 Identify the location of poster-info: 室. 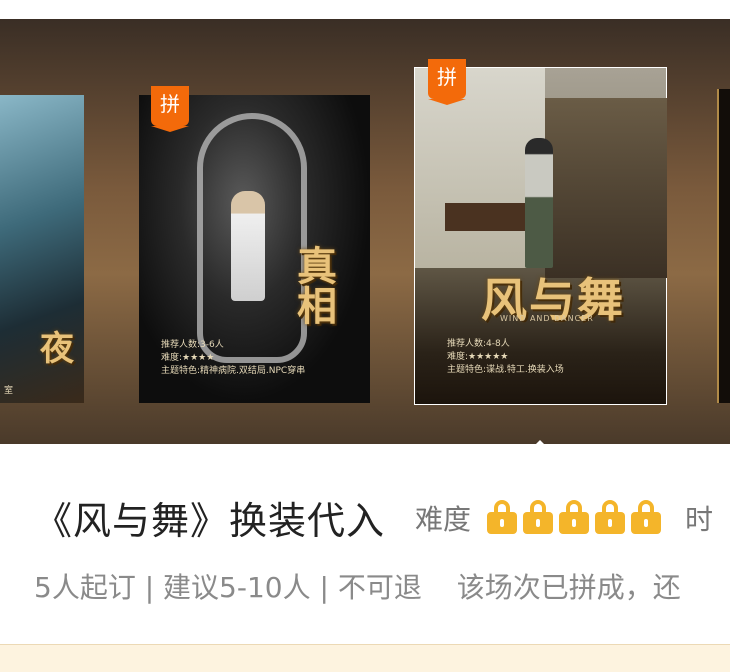
(9, 391).